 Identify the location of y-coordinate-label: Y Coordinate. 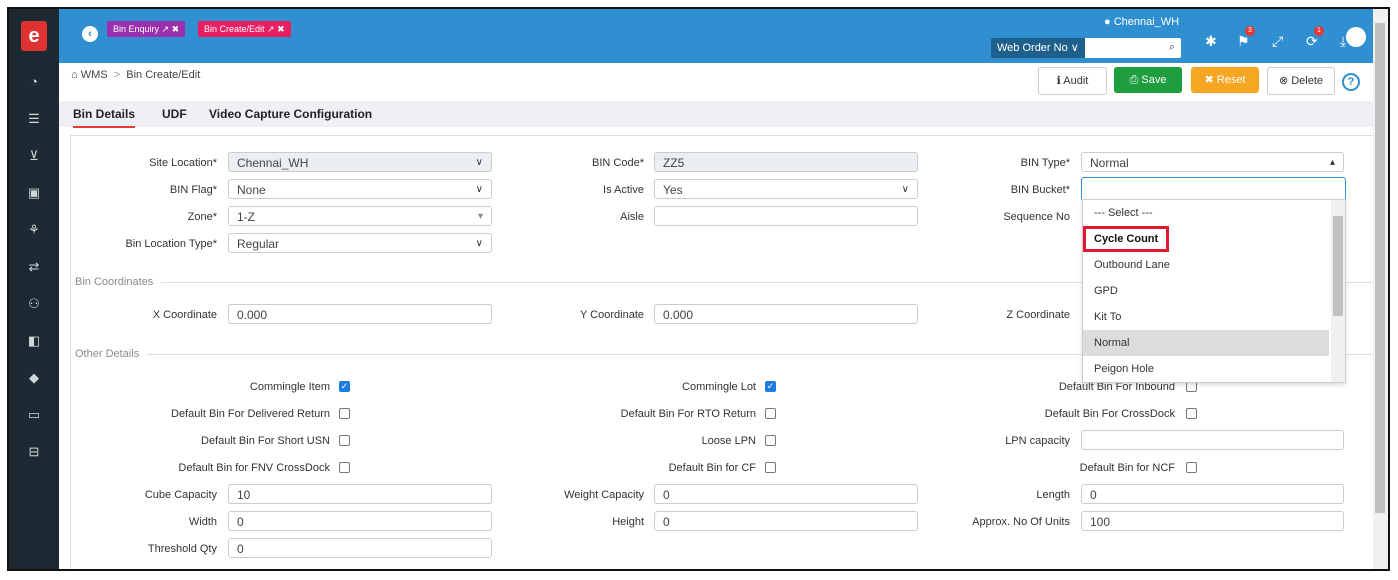
(611, 315).